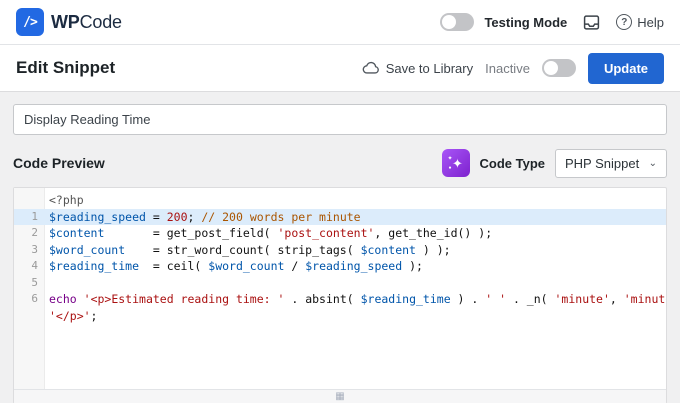 This screenshot has height=403, width=680. What do you see at coordinates (602, 163) in the screenshot?
I see `code-type-value: PHP Snippet` at bounding box center [602, 163].